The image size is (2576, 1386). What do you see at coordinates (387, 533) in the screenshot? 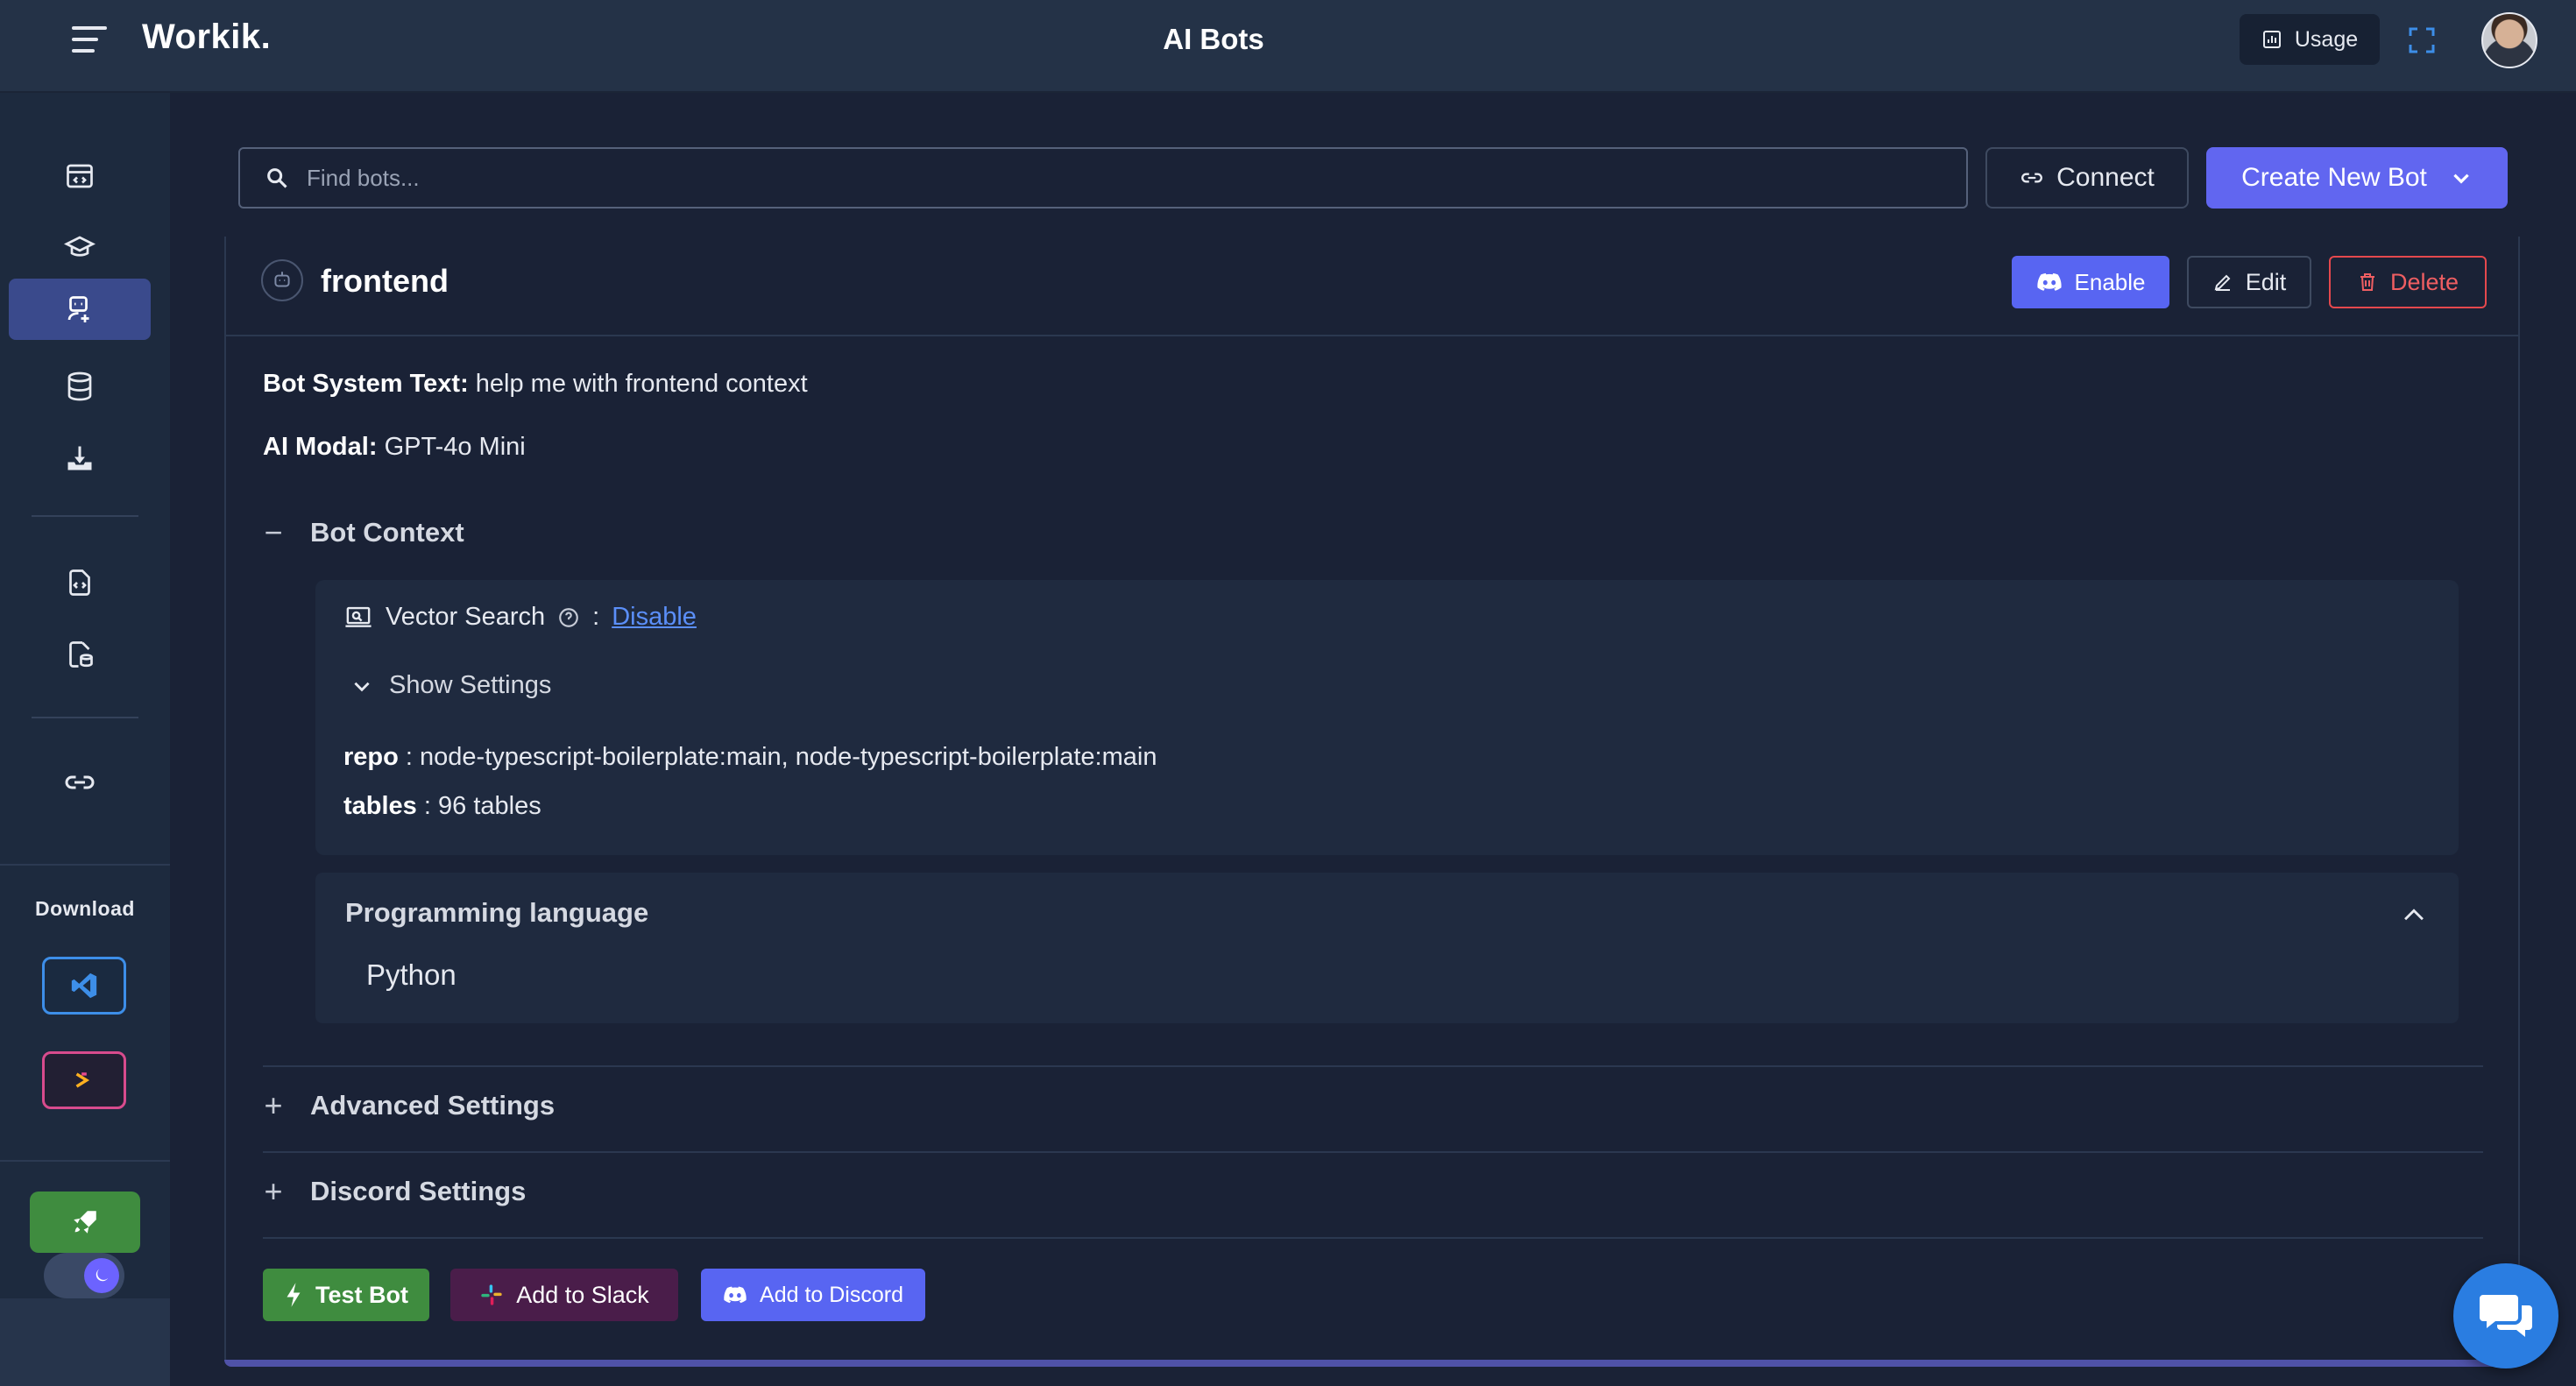
I see `bot-context-label: Bot Context` at bounding box center [387, 533].